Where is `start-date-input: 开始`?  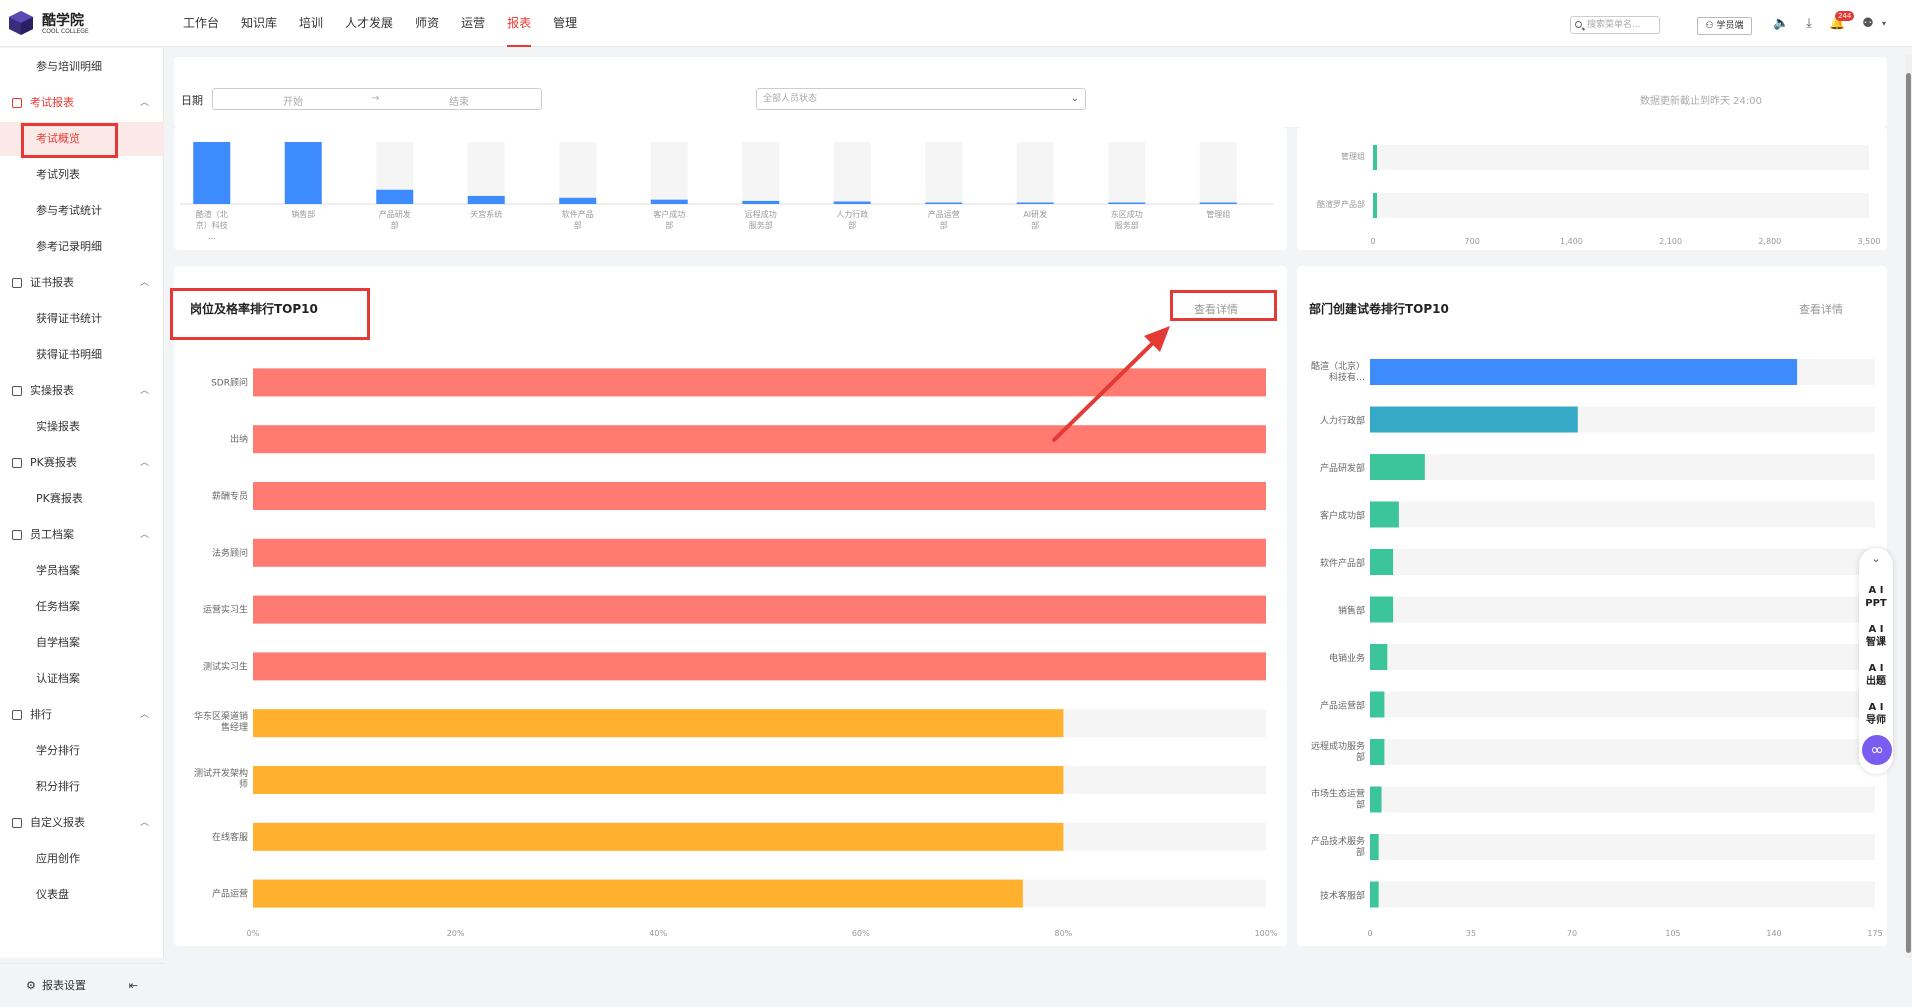 start-date-input: 开始 is located at coordinates (293, 100).